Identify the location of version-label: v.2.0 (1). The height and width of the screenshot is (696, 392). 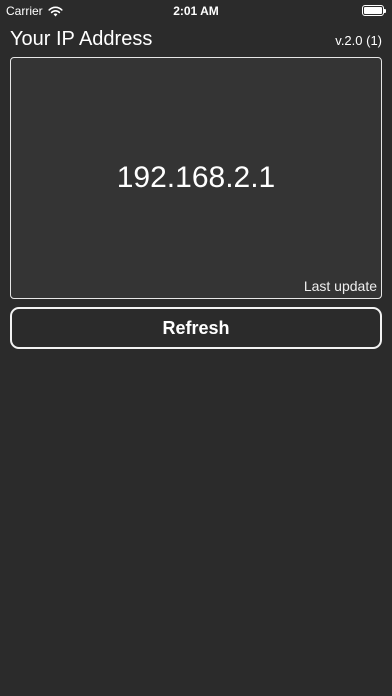
(358, 40).